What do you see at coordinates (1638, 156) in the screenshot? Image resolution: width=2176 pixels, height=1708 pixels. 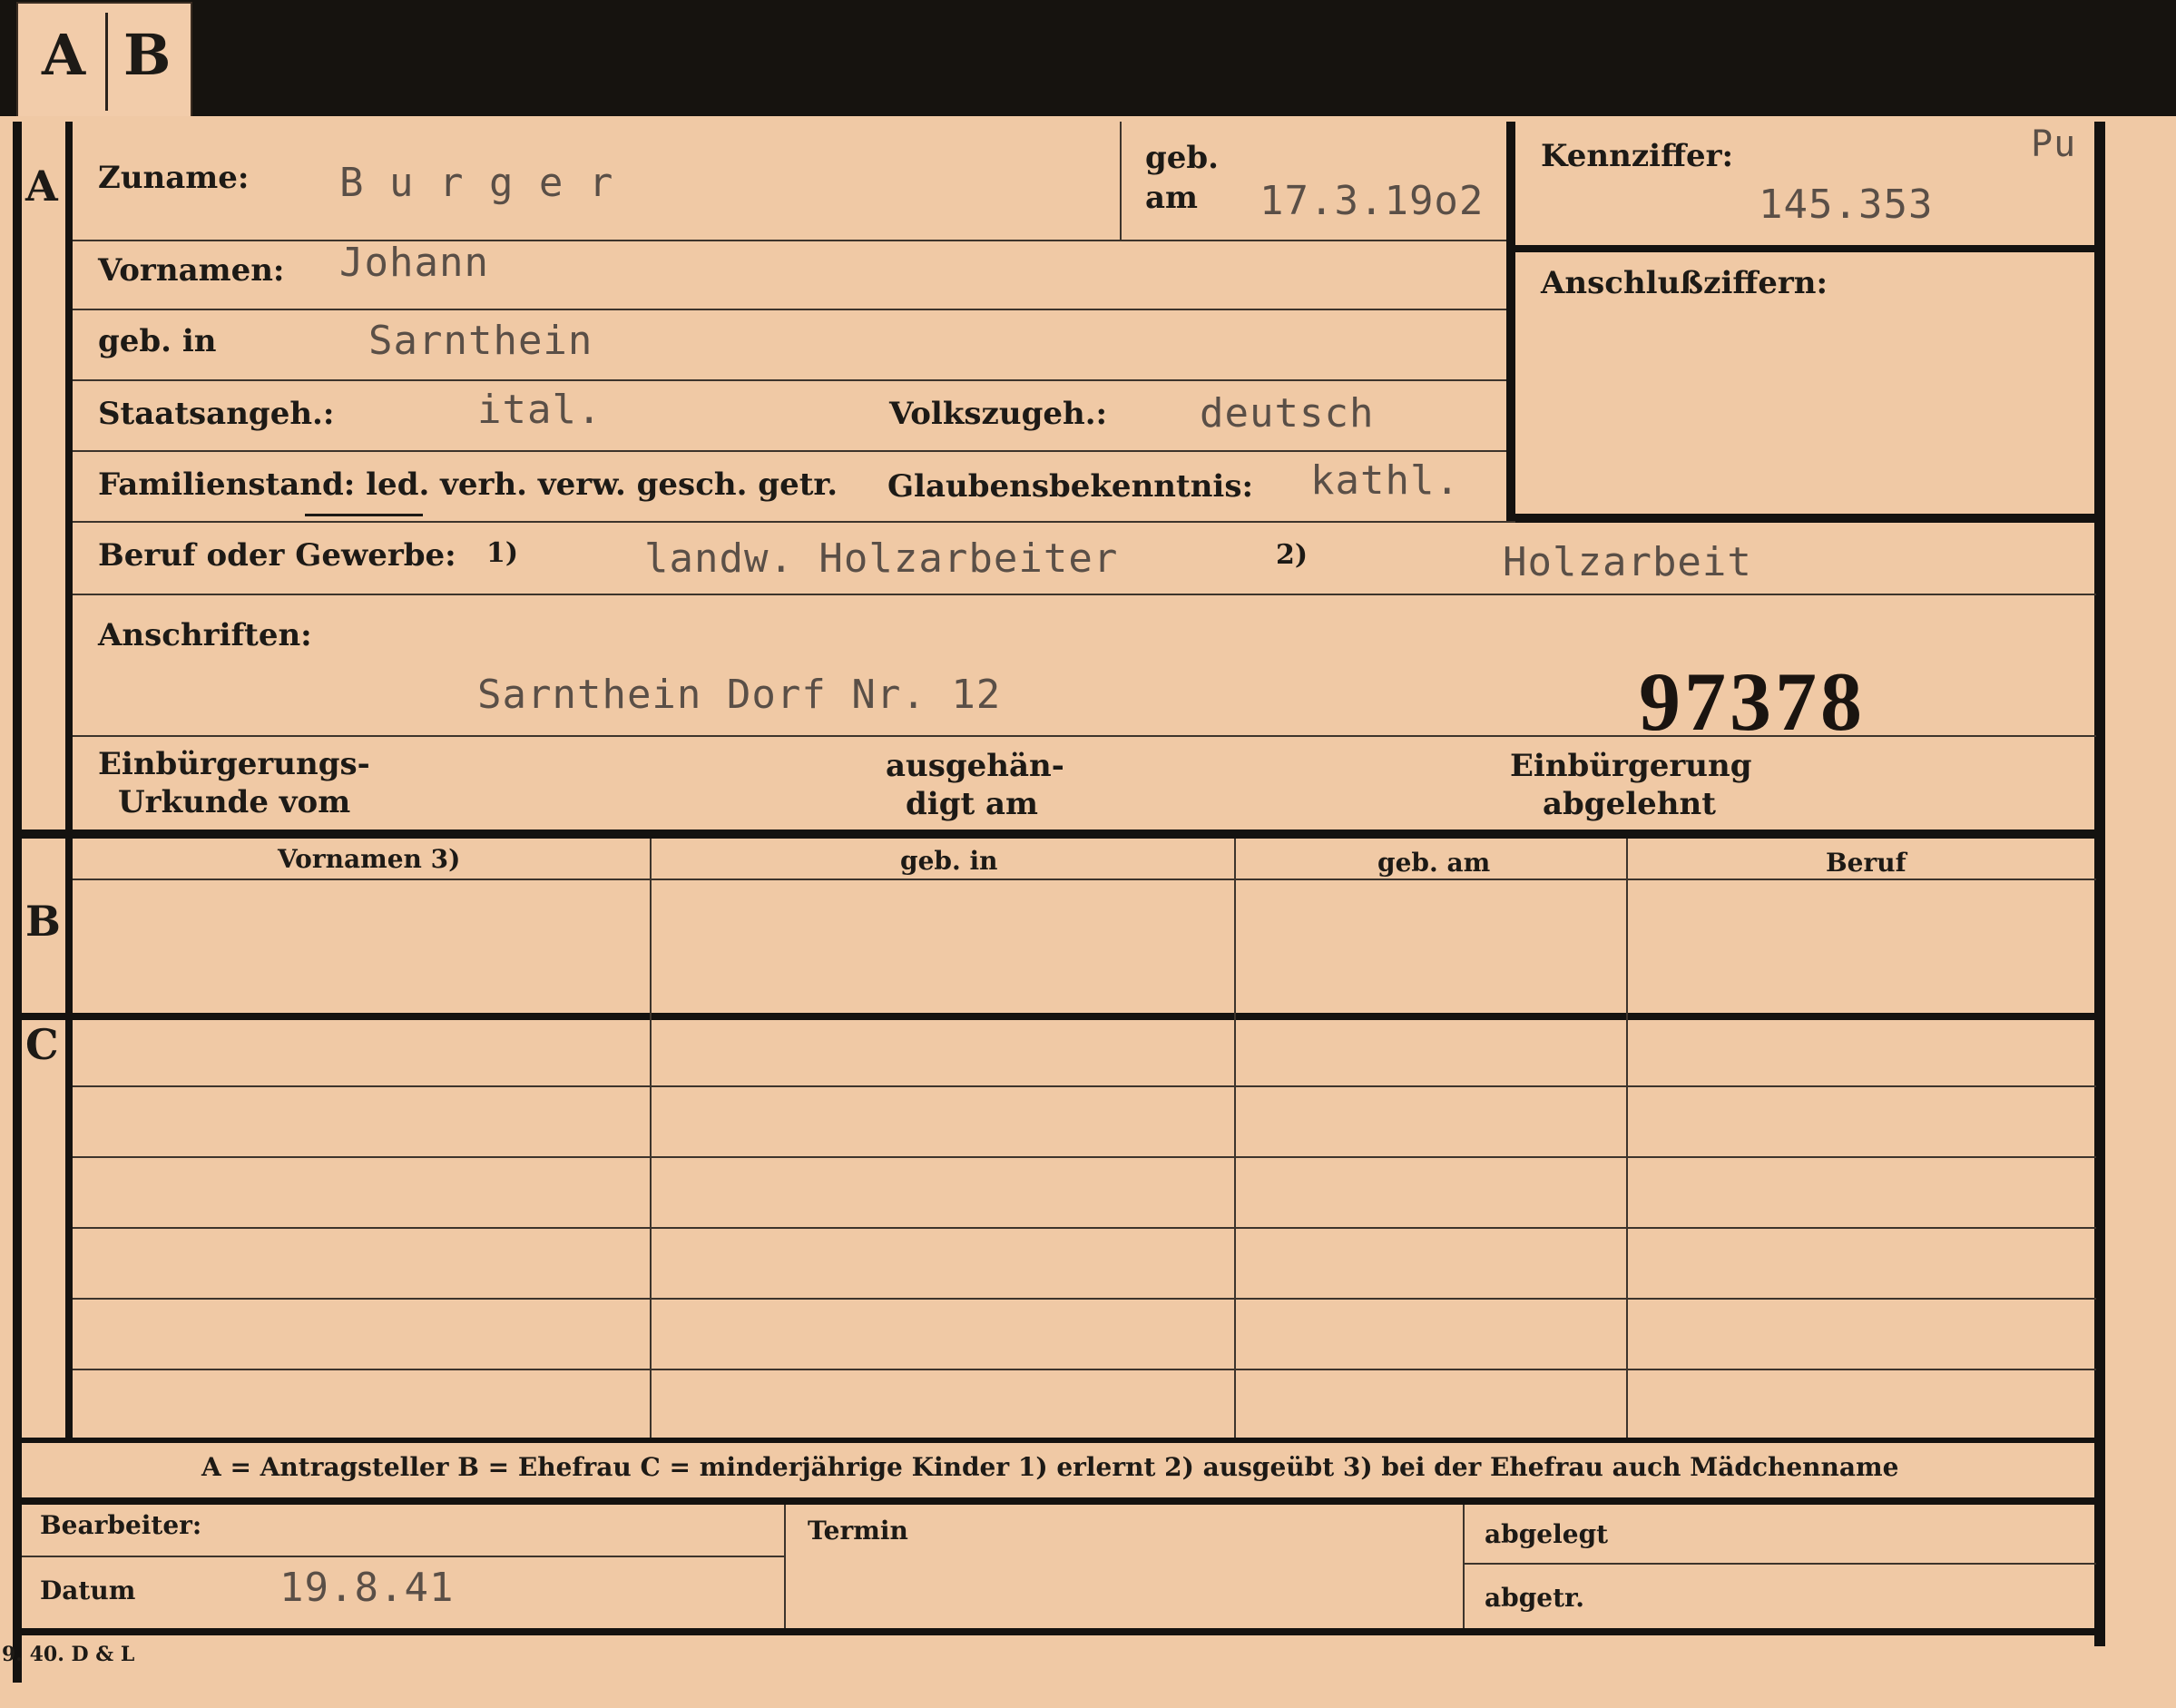 I see `kennziffer-label: Kennziffer:` at bounding box center [1638, 156].